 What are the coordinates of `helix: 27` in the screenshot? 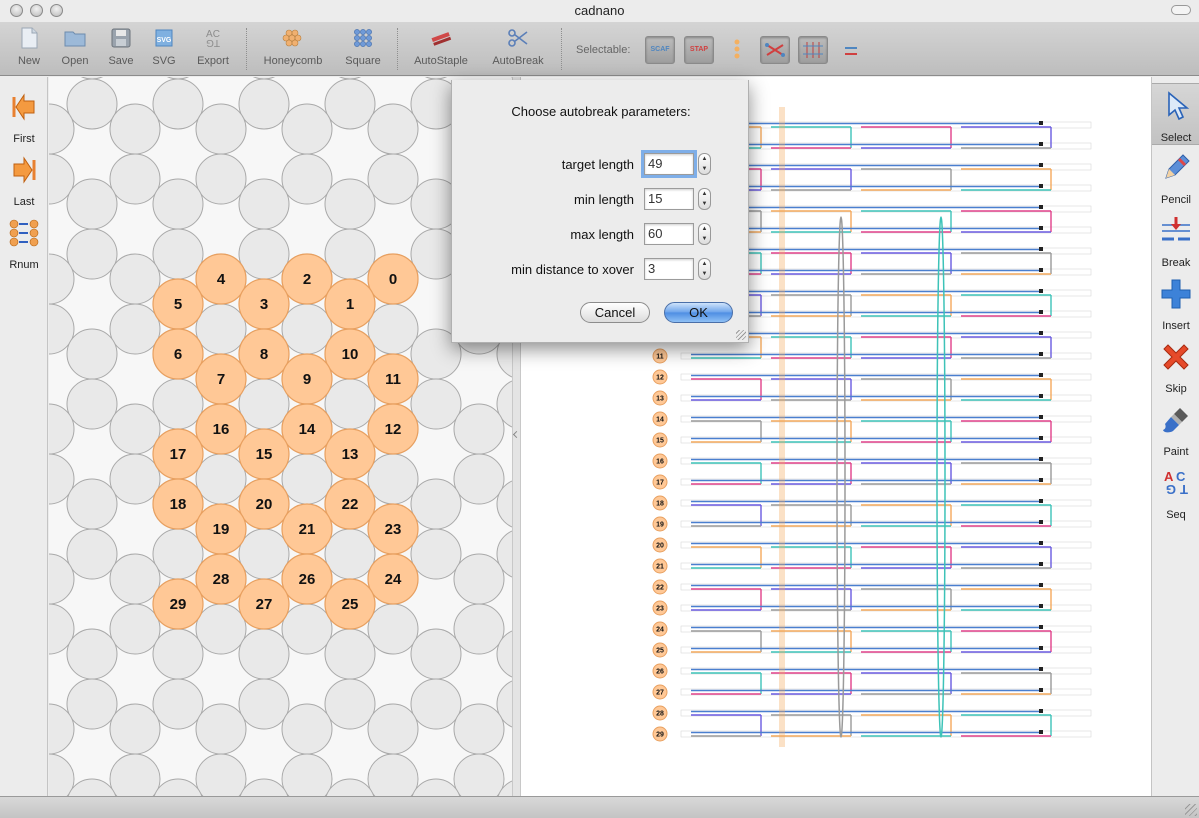 It's located at (264, 604).